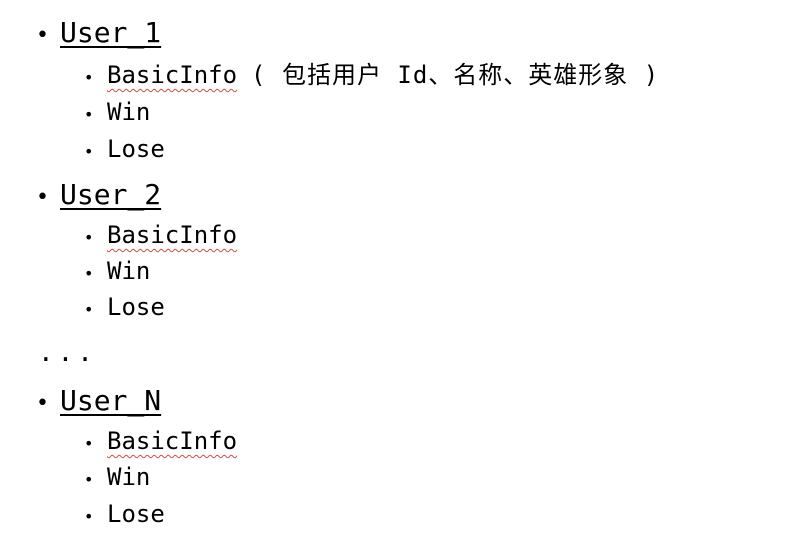 The height and width of the screenshot is (542, 802). I want to click on list-item-user-1: • User_1, so click(98, 34).